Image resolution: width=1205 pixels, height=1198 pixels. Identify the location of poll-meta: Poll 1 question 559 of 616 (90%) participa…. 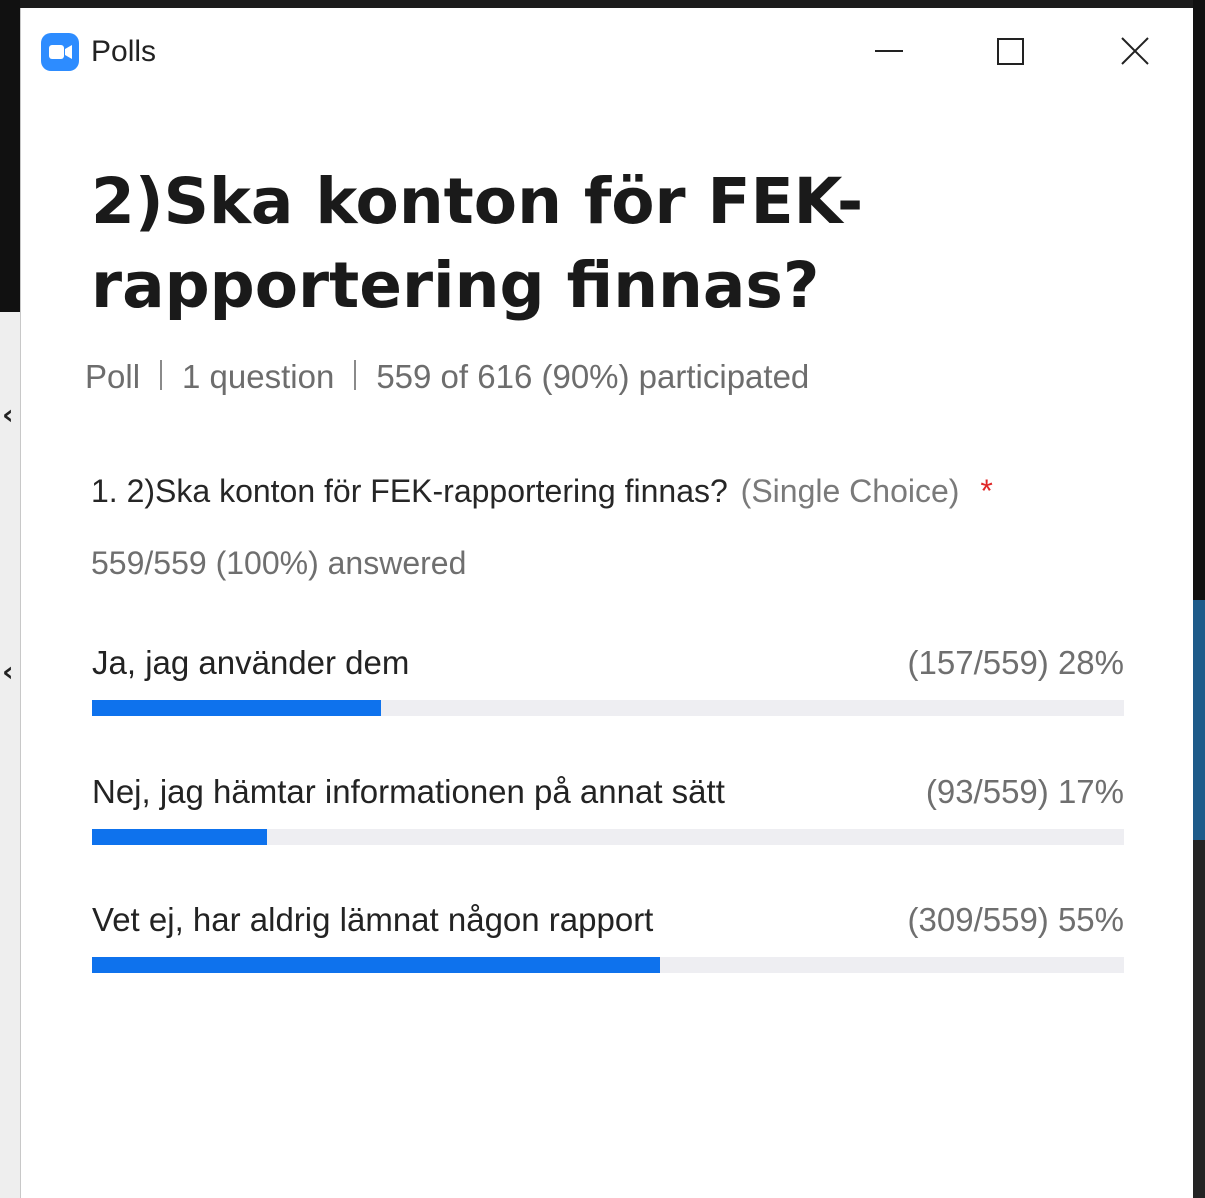
(447, 377).